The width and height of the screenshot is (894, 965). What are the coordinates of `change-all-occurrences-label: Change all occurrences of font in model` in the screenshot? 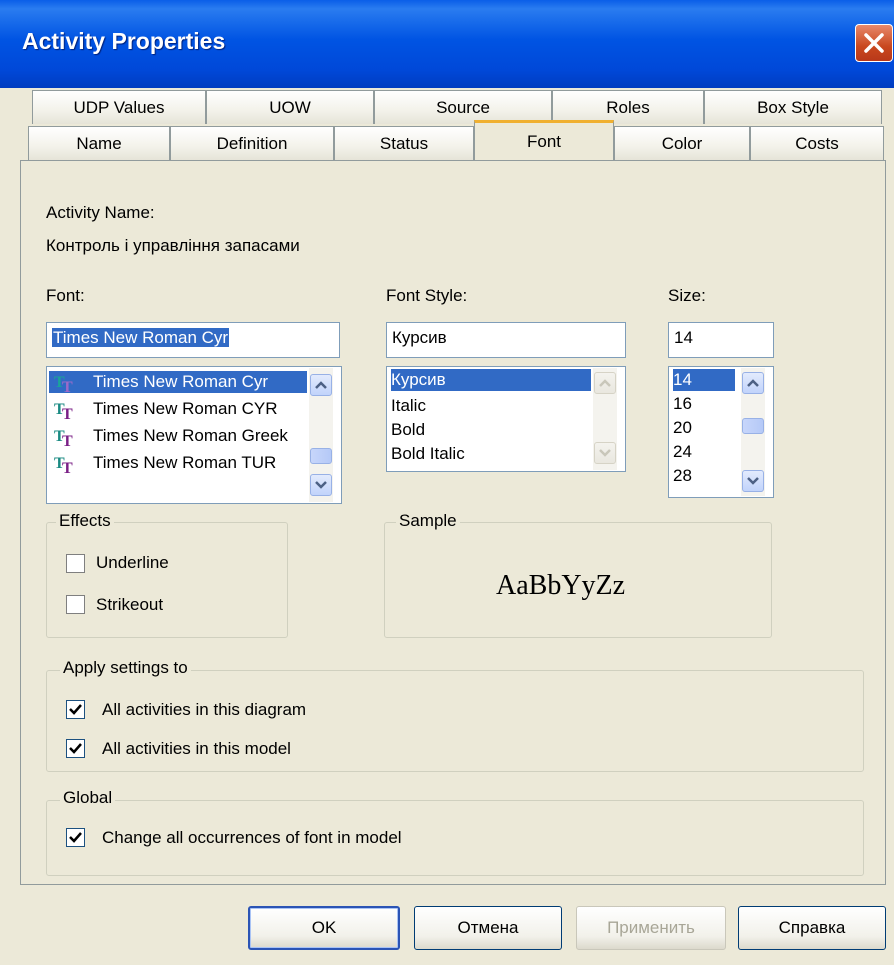 It's located at (252, 837).